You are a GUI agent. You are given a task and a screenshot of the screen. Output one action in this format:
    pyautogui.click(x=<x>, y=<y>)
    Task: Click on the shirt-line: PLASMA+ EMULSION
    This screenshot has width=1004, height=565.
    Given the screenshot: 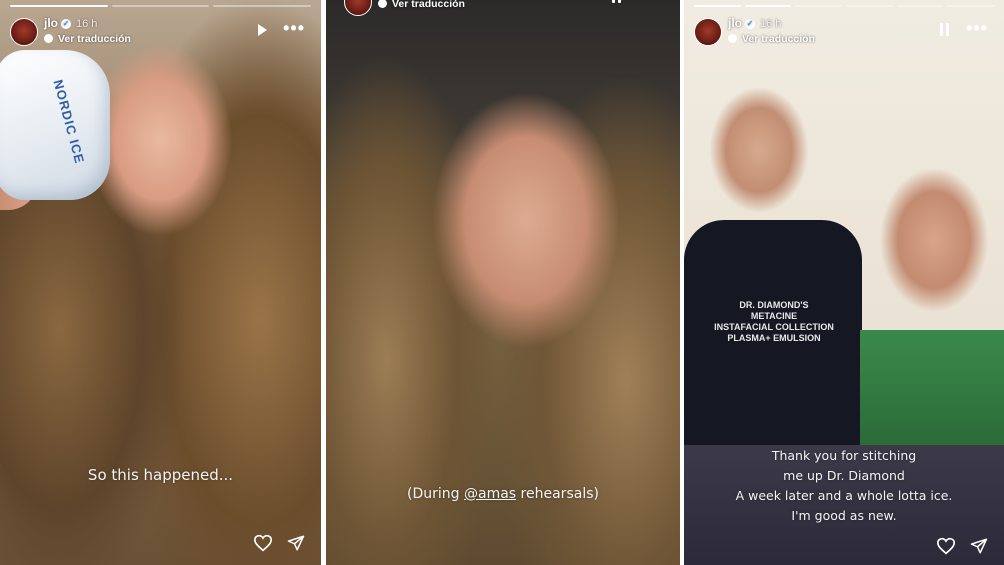 What is the action you would take?
    pyautogui.click(x=774, y=338)
    